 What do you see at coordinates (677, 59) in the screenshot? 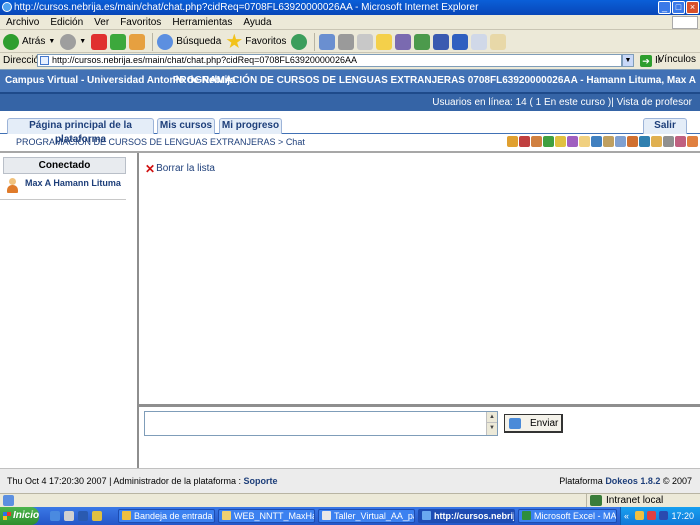
I see `links-button: Vínculos` at bounding box center [677, 59].